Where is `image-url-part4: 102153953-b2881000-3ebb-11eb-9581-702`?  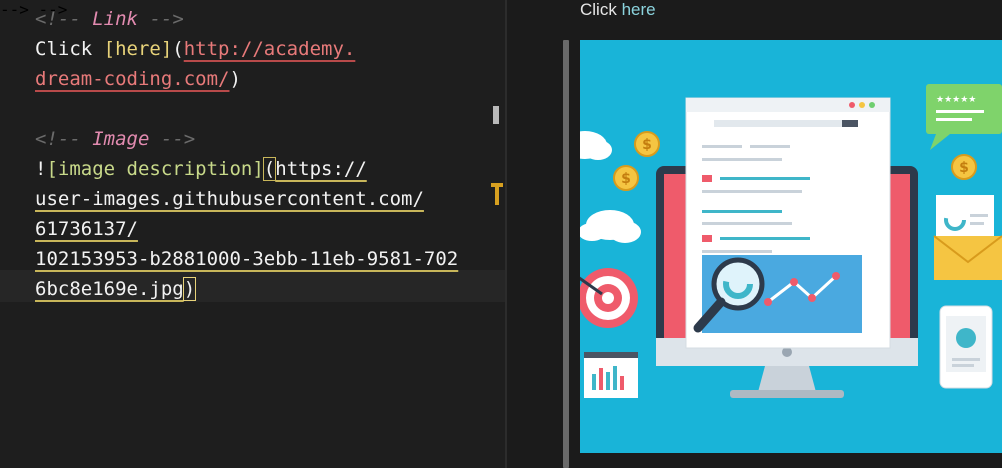 image-url-part4: 102153953-b2881000-3ebb-11eb-9581-702 is located at coordinates (246, 259).